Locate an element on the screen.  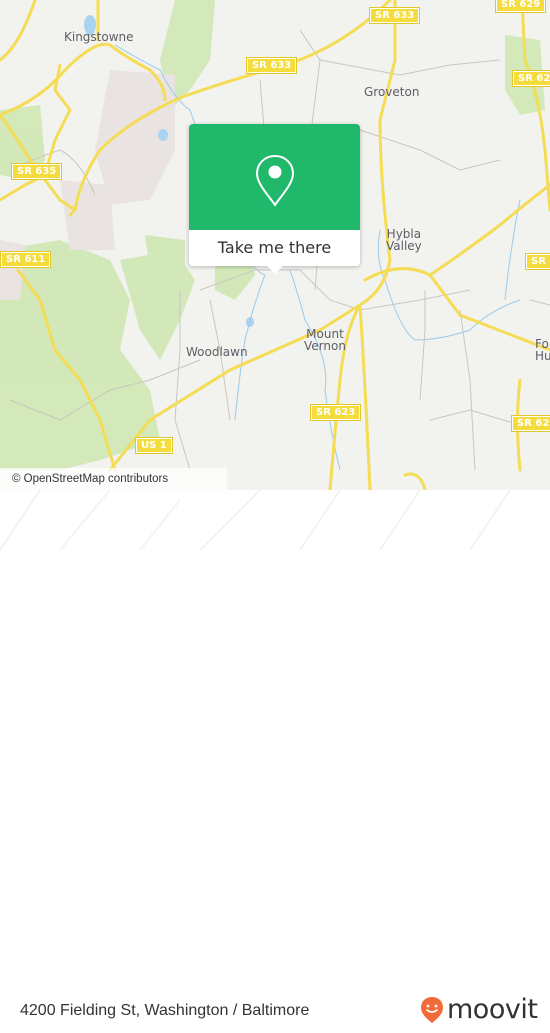
popup-header is located at coordinates (274, 177).